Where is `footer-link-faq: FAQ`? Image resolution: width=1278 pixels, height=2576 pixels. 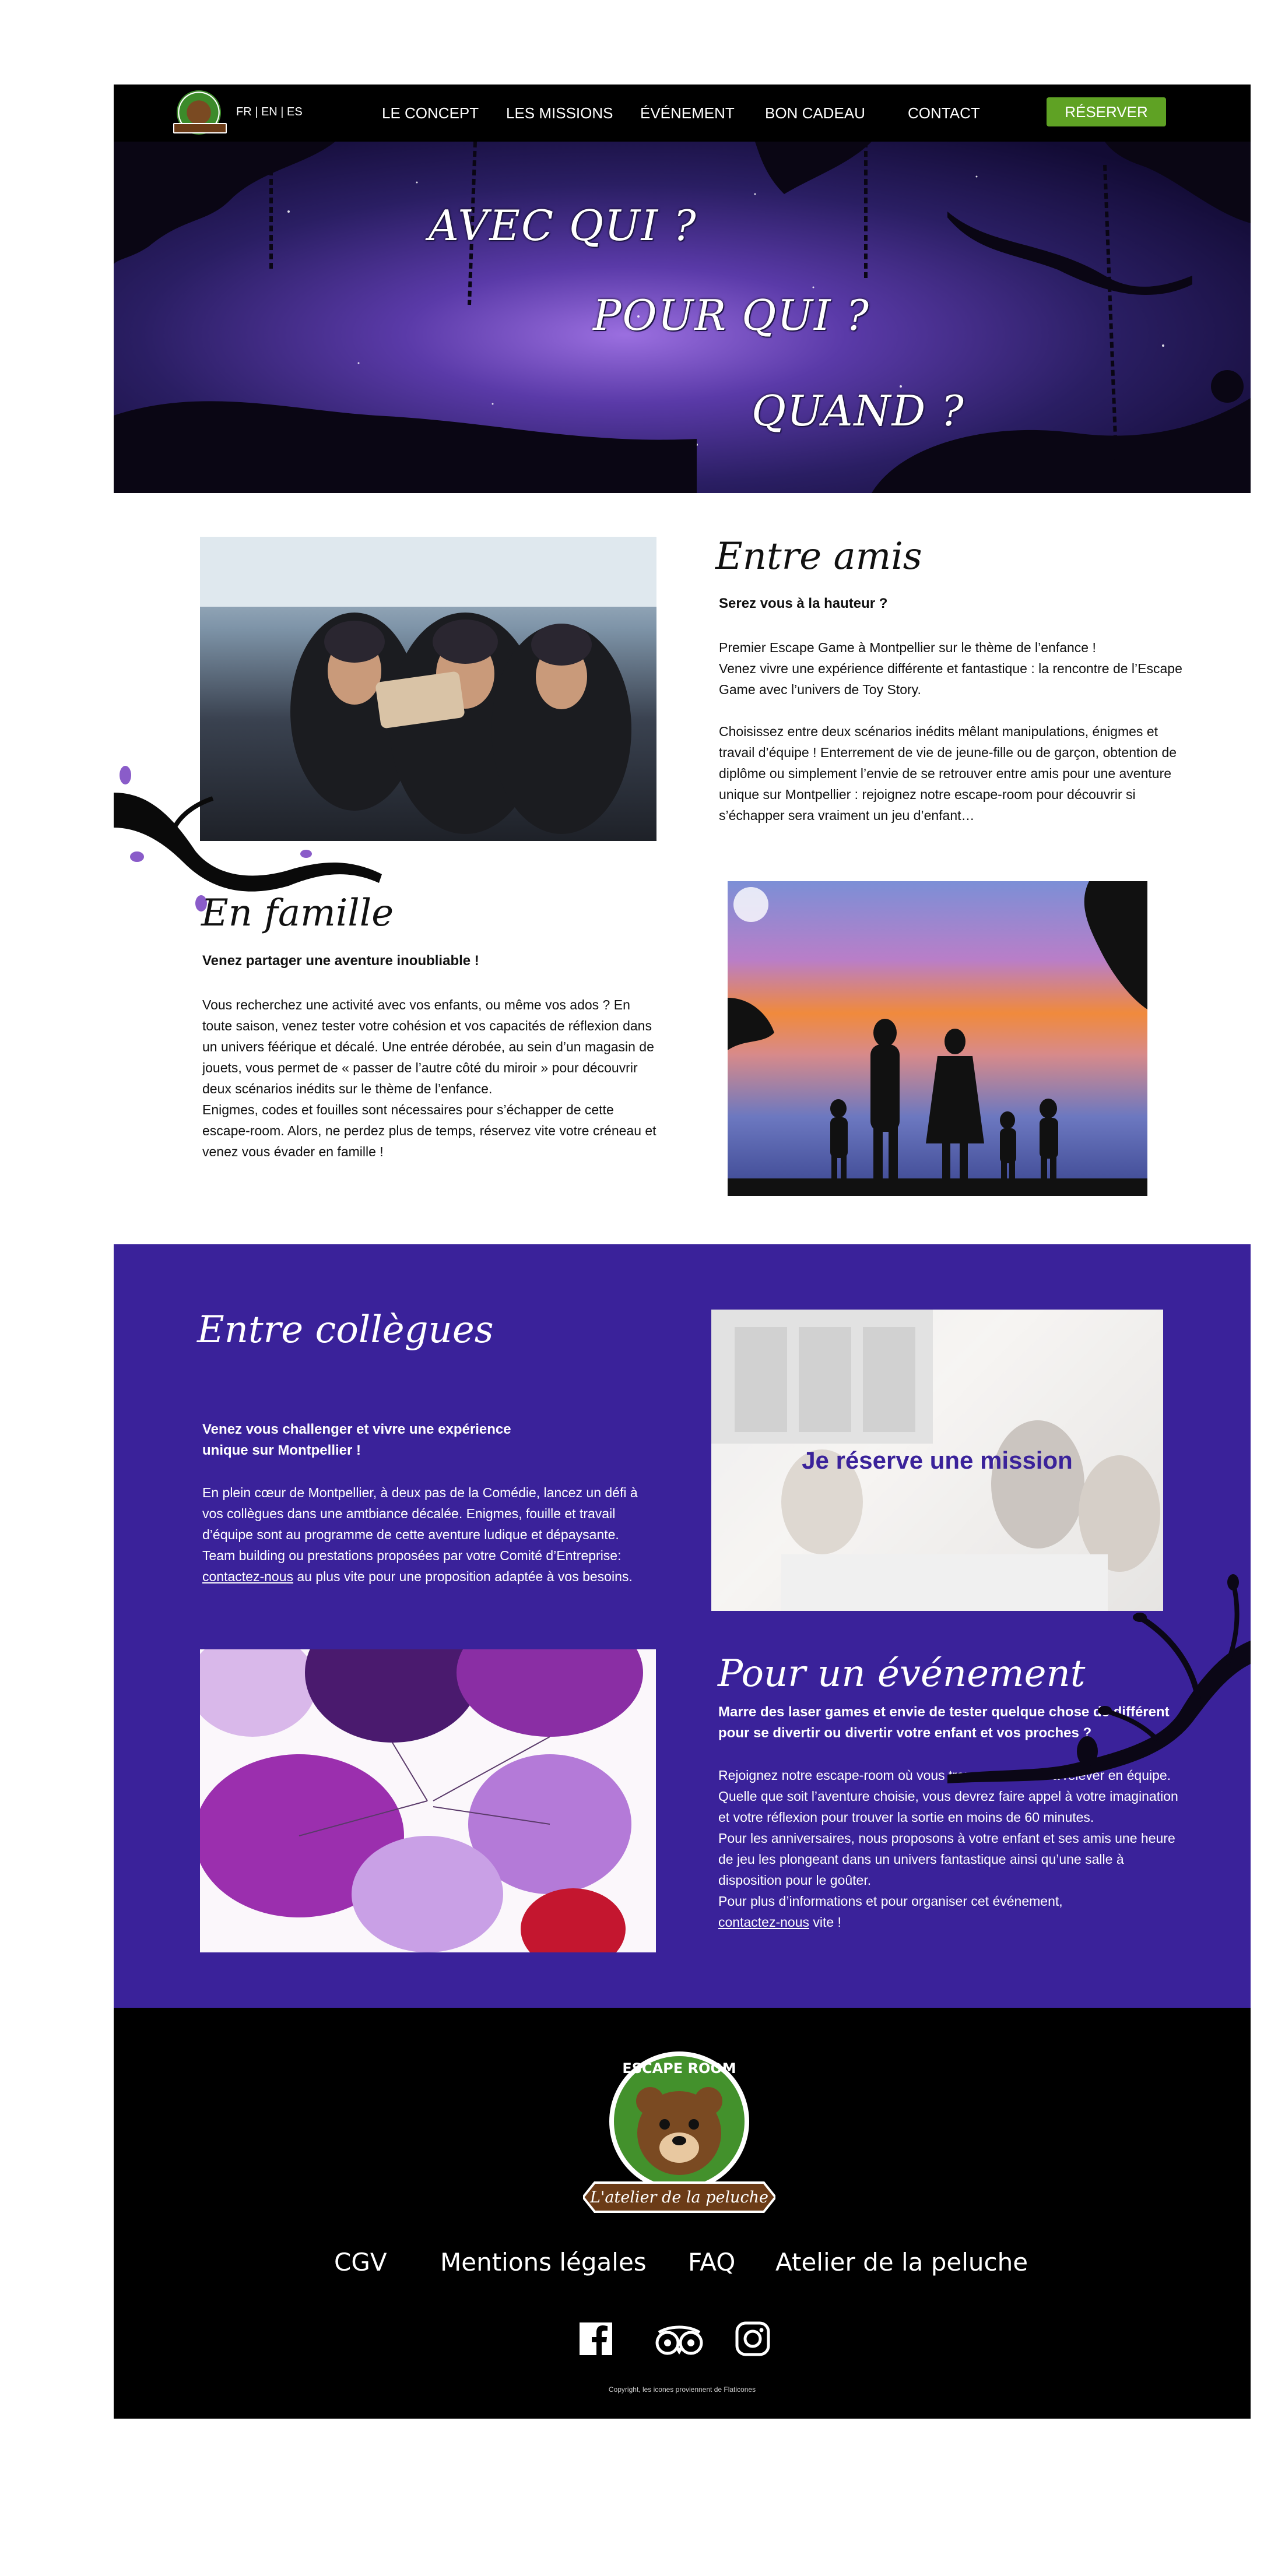 footer-link-faq: FAQ is located at coordinates (712, 2262).